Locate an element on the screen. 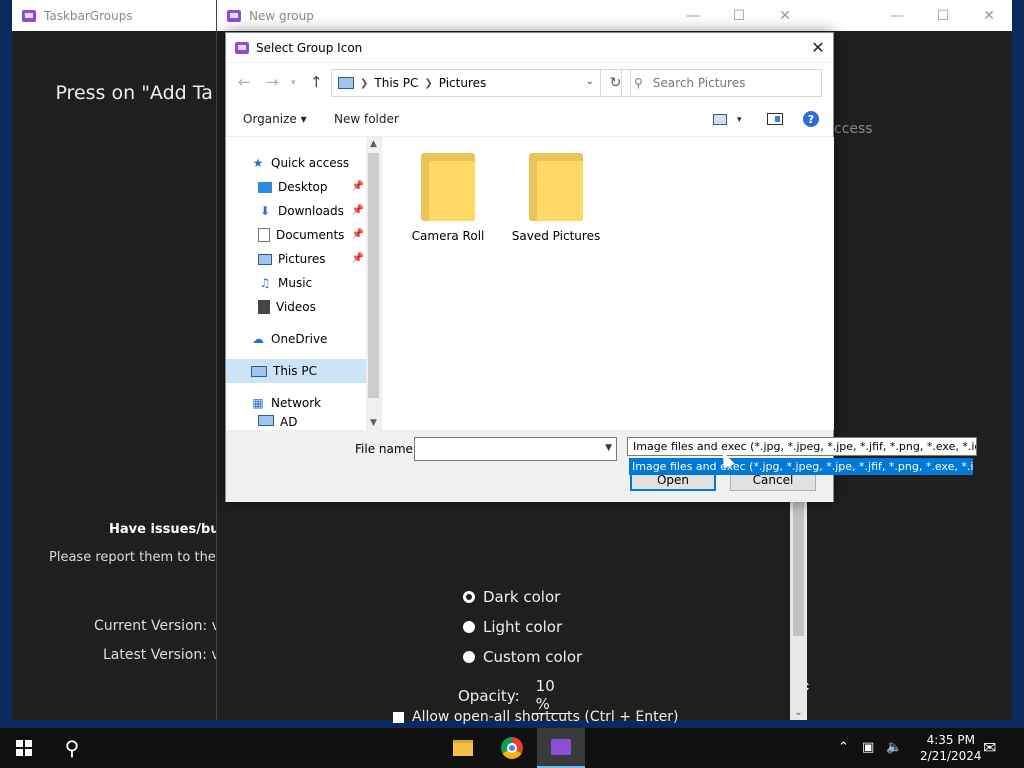 This screenshot has width=1024, height=768. taskbar-taskbargroups is located at coordinates (561, 748).